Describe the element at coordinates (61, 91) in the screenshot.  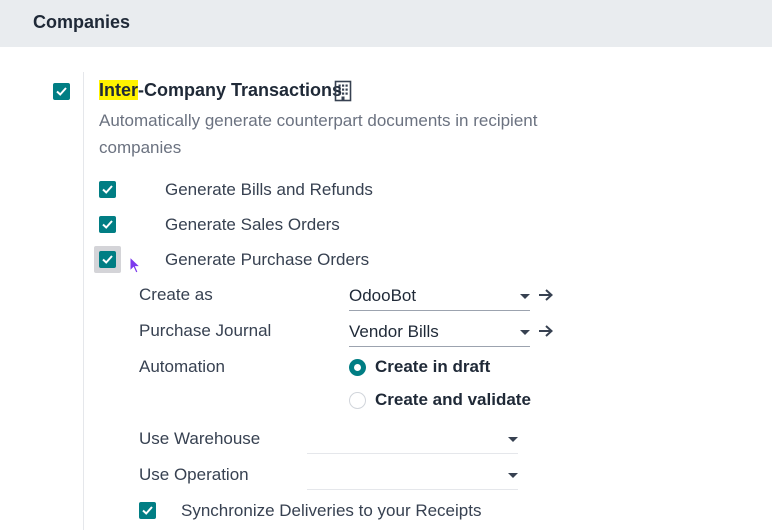
I see `inter-company-checkbox` at that location.